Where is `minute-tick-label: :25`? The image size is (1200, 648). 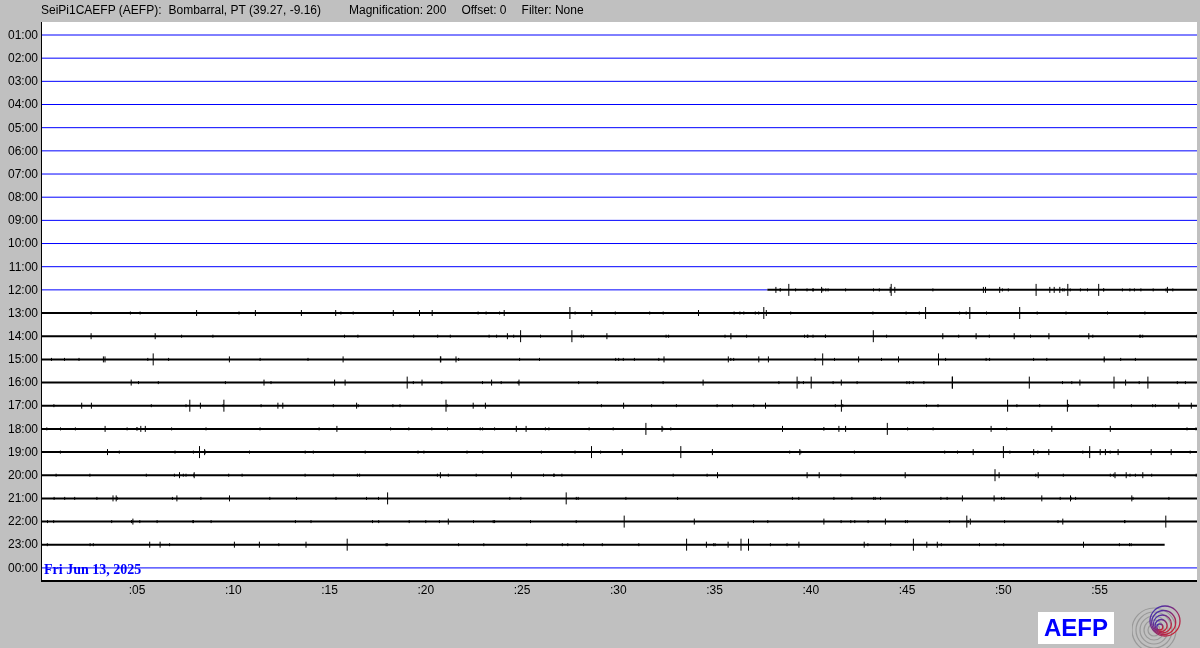 minute-tick-label: :25 is located at coordinates (522, 590).